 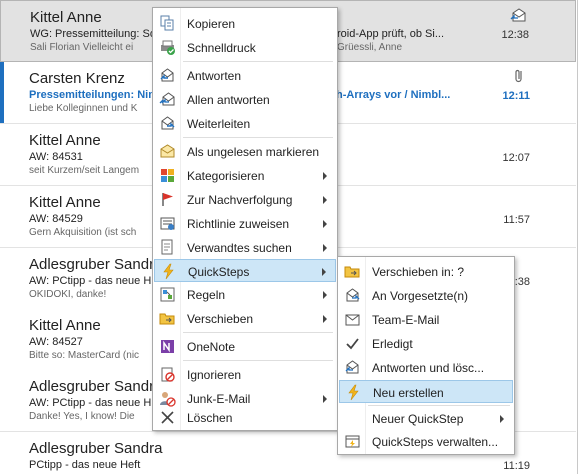 I want to click on menu-label: Erledigt, so click(x=392, y=344).